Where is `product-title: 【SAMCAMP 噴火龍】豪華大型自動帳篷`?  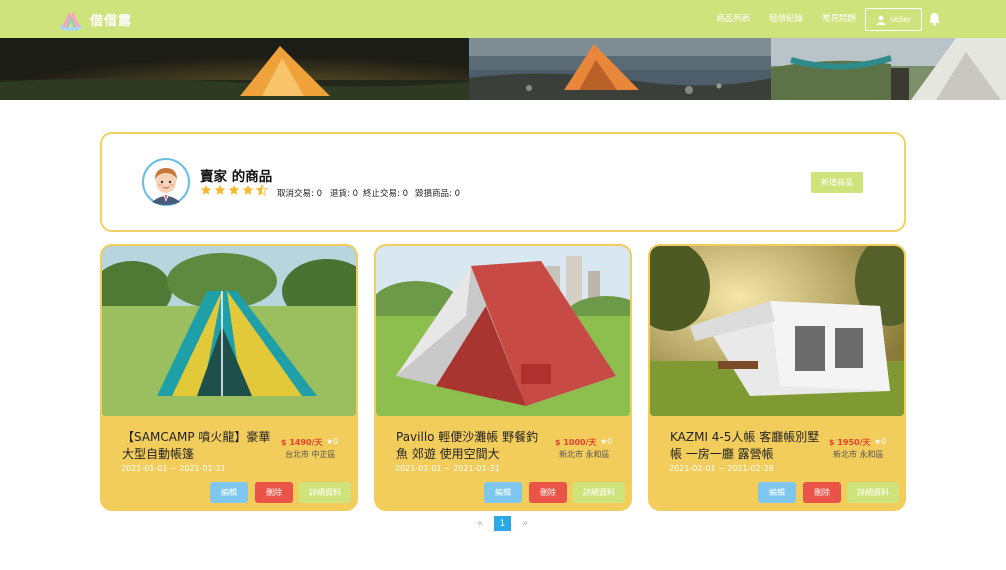 product-title: 【SAMCAMP 噴火龍】豪華大型自動帳篷 is located at coordinates (197, 446).